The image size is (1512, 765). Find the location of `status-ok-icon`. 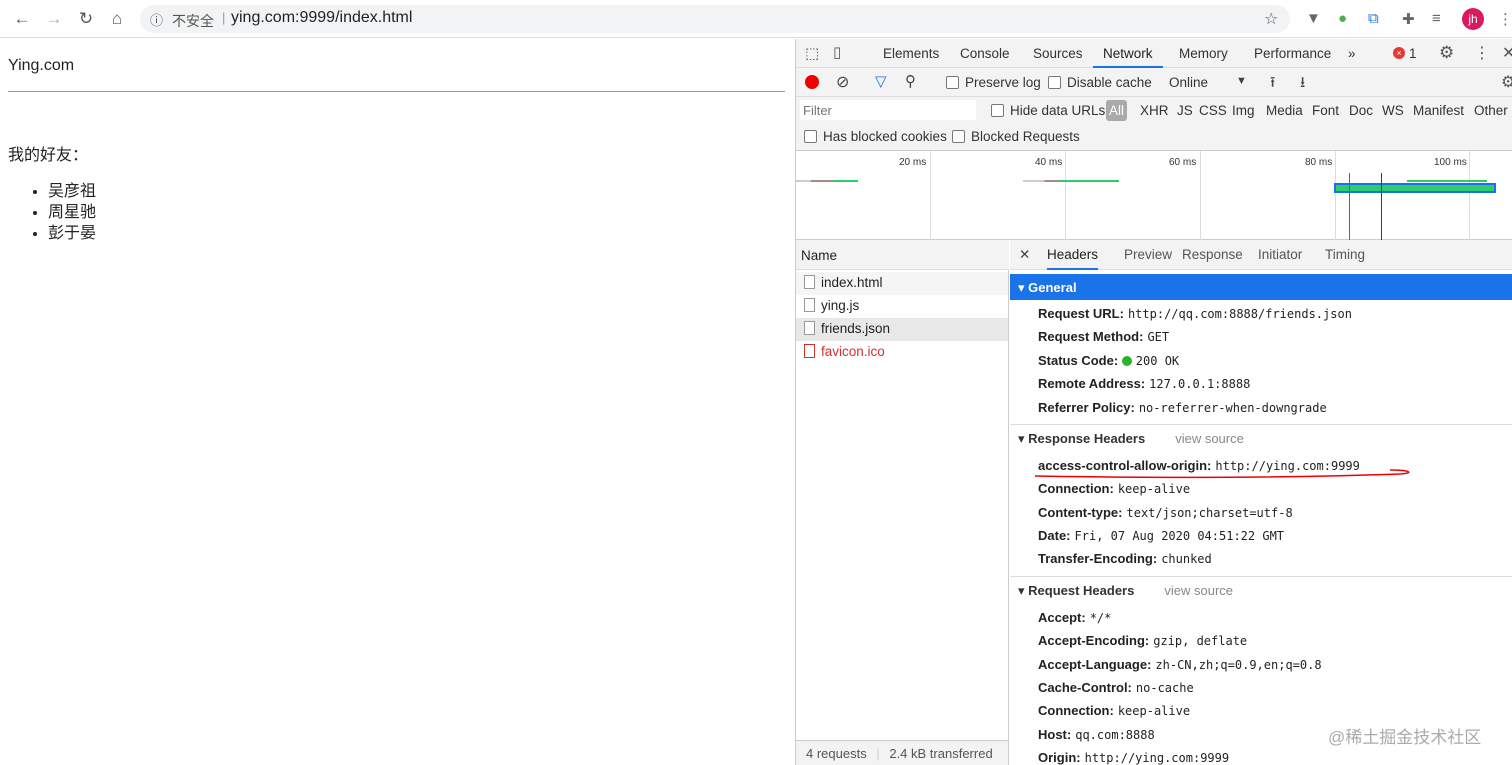

status-ok-icon is located at coordinates (1126, 361).